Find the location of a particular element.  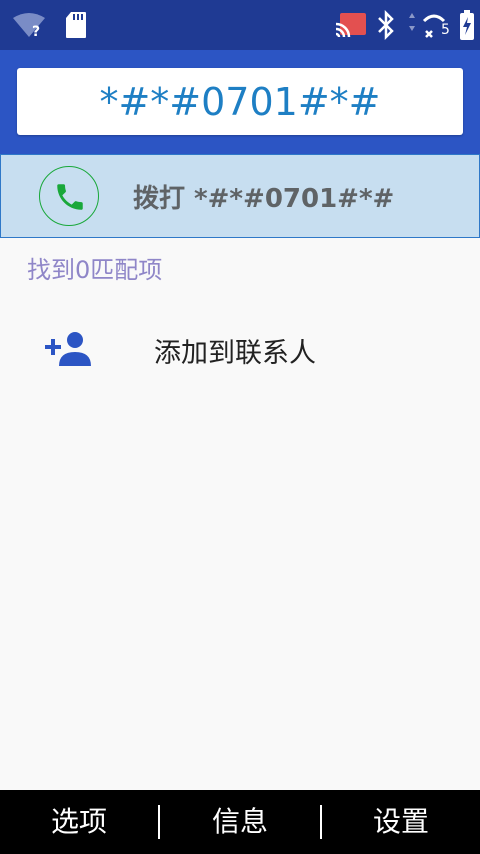

cast-icon is located at coordinates (350, 25).